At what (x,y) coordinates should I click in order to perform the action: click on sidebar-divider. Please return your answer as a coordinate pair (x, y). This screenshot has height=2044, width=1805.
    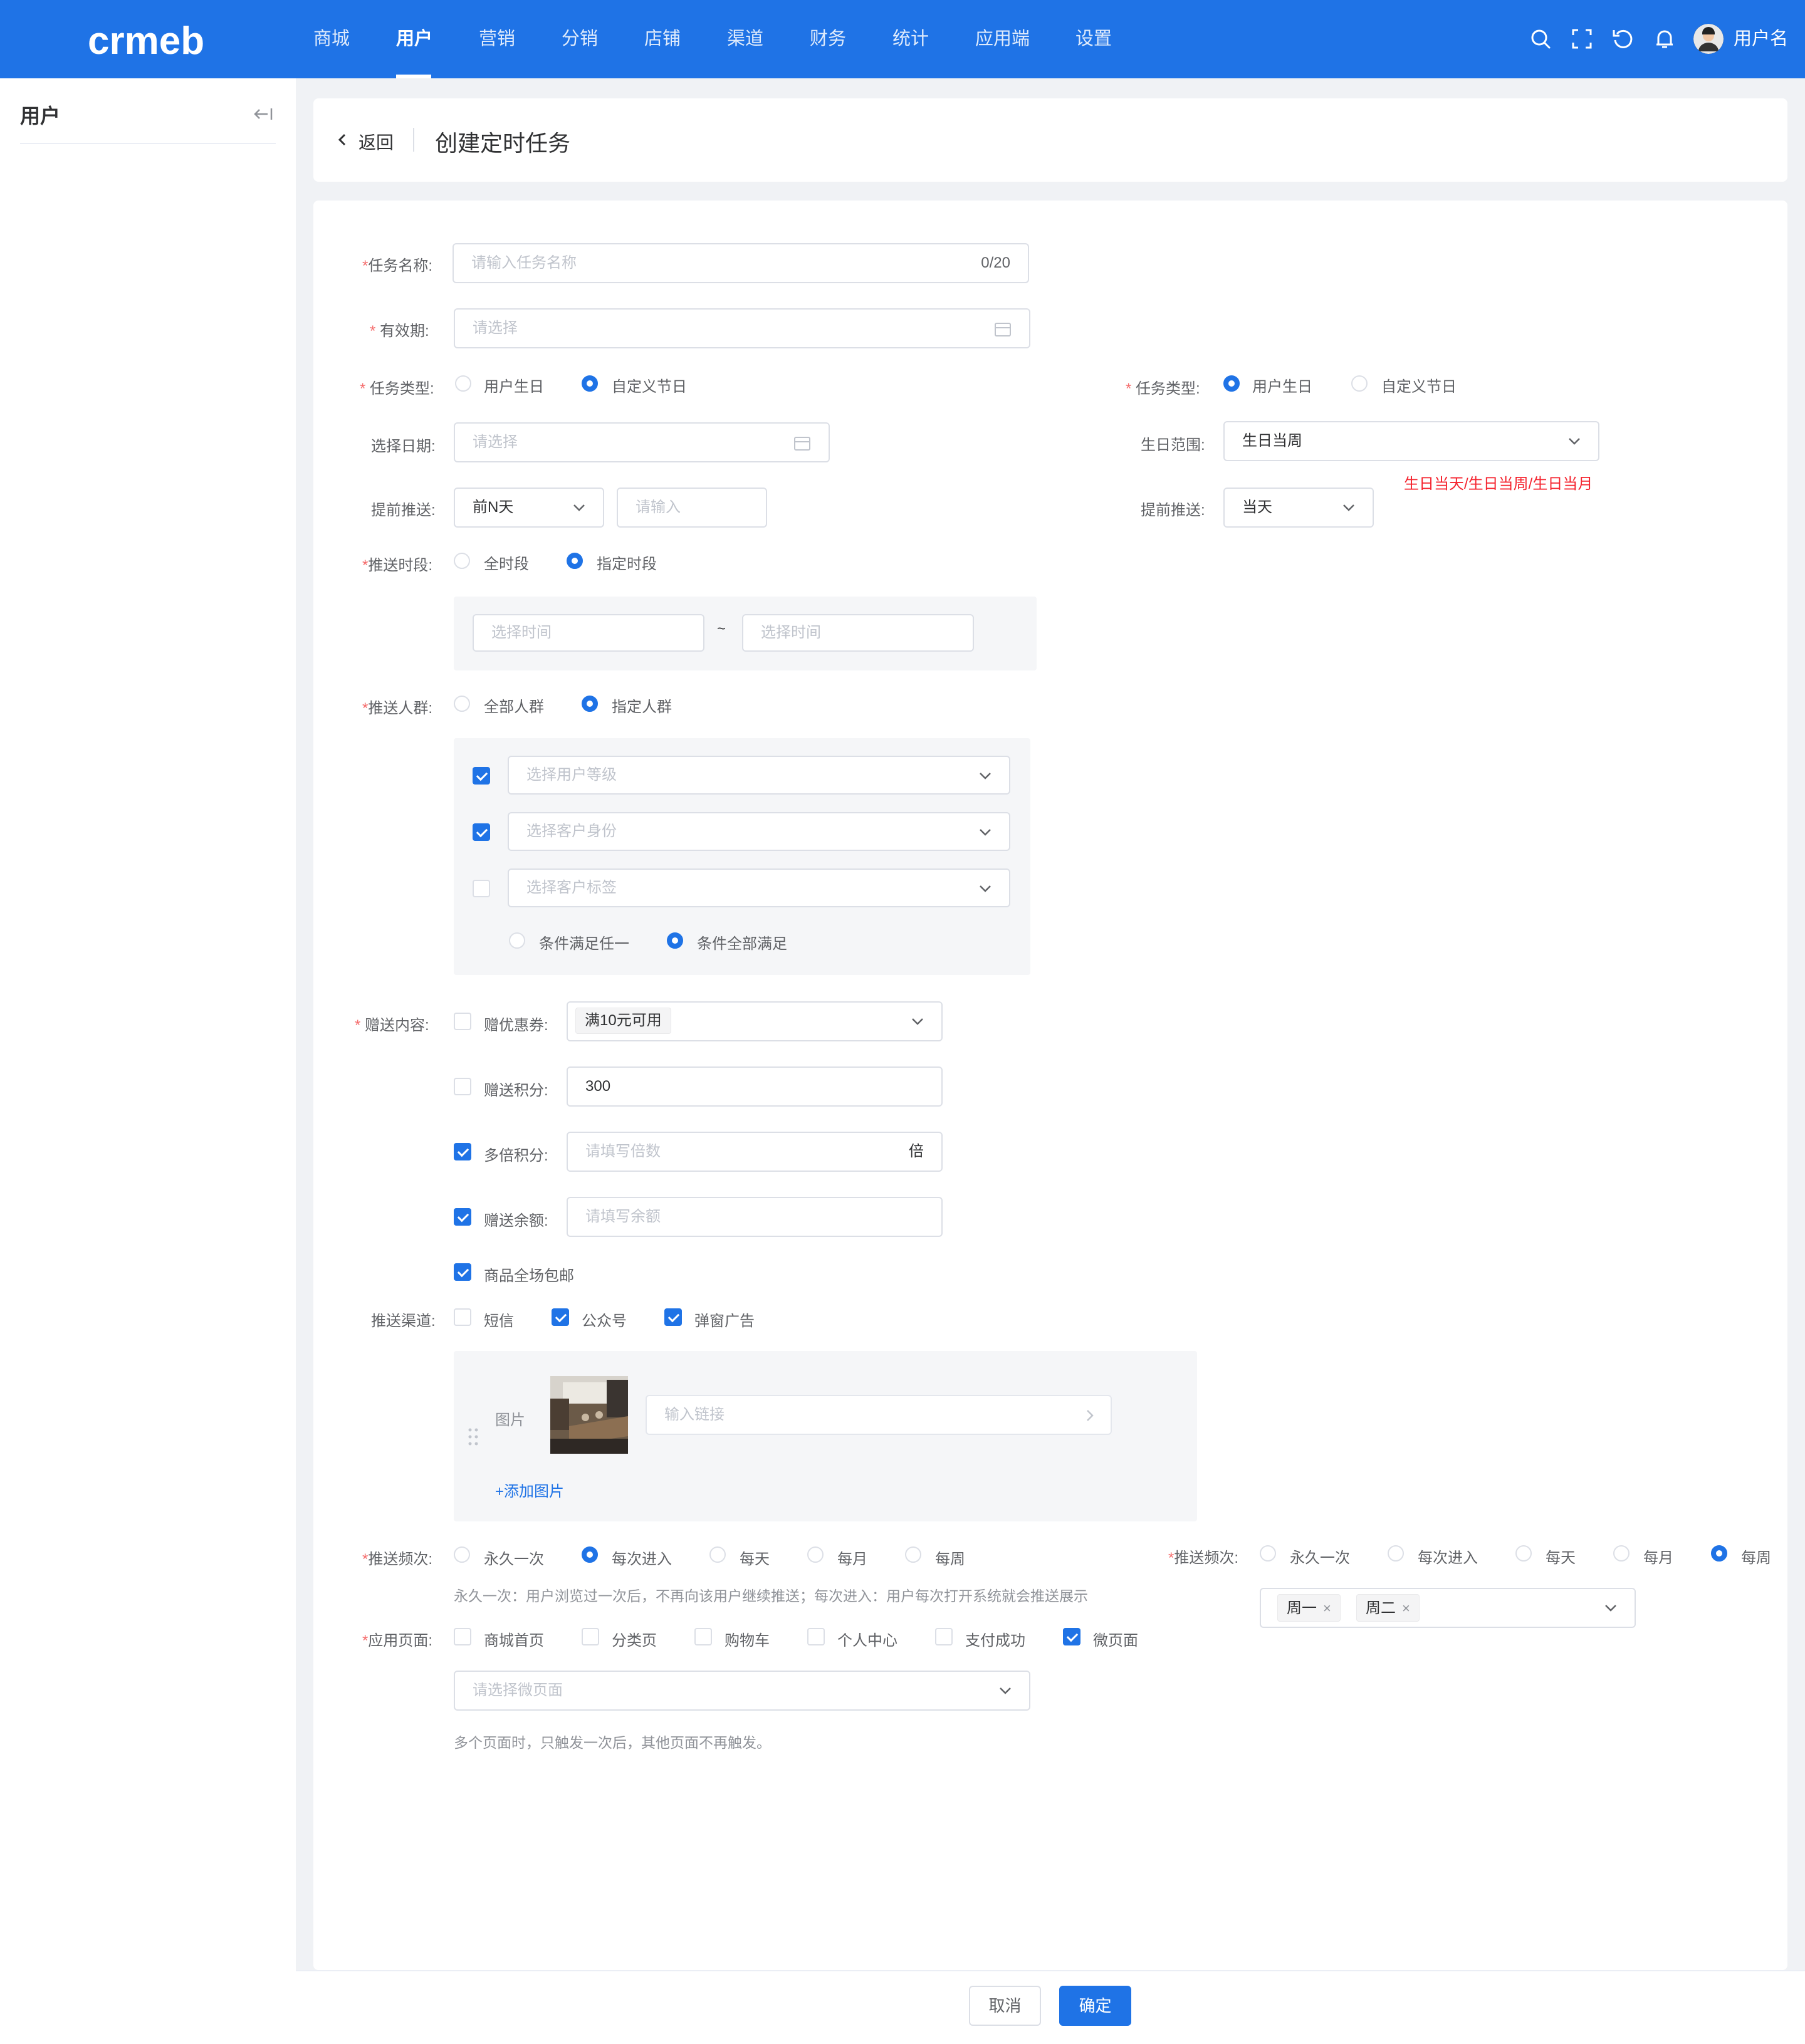
    Looking at the image, I should click on (148, 143).